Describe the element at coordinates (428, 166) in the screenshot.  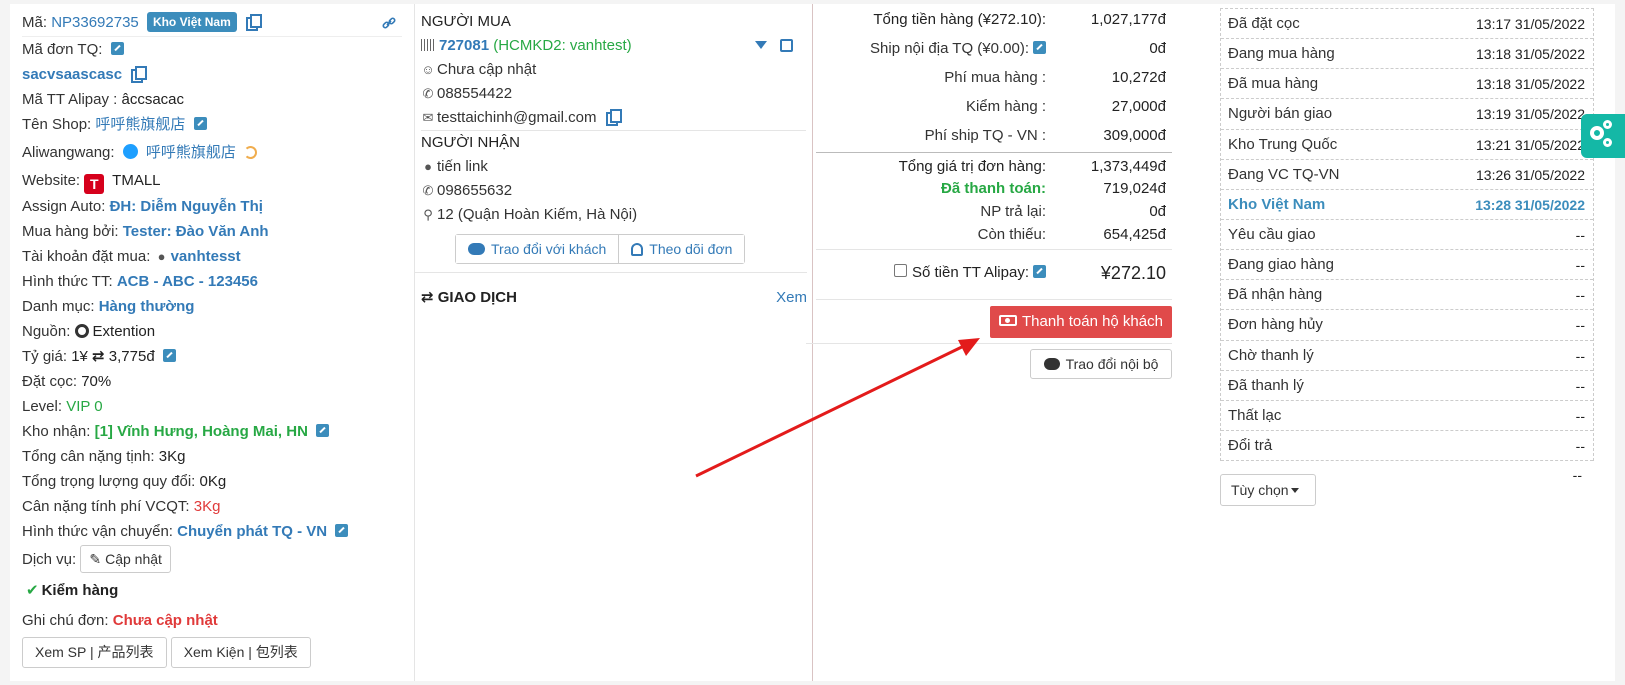
I see `user-icon: ●` at that location.